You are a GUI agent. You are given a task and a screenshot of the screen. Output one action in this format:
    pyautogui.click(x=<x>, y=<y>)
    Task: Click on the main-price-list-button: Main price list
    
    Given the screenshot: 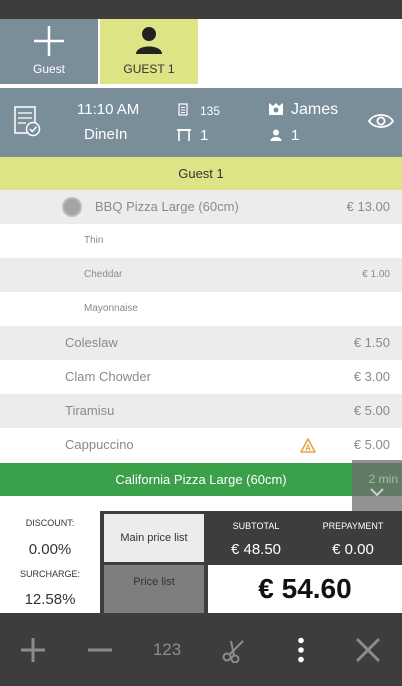 What is the action you would take?
    pyautogui.click(x=154, y=538)
    